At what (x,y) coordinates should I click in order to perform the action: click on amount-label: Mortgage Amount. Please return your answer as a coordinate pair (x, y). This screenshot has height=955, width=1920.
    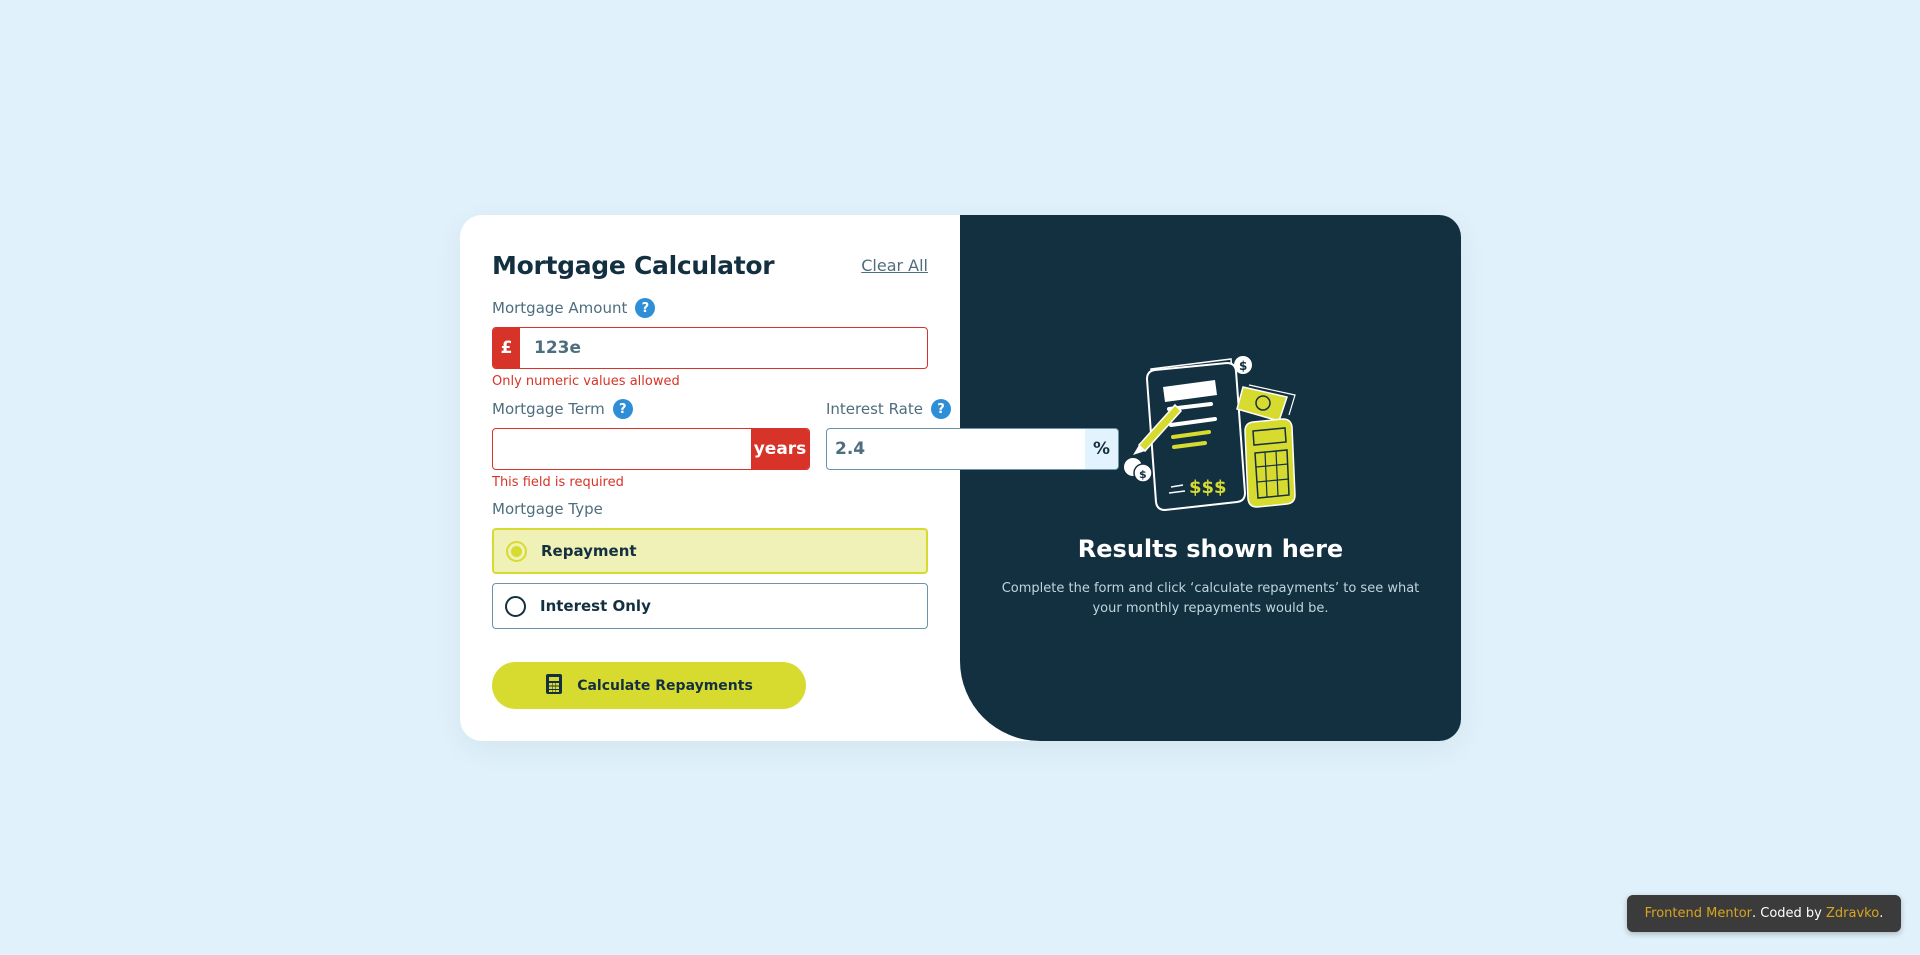
    Looking at the image, I should click on (560, 308).